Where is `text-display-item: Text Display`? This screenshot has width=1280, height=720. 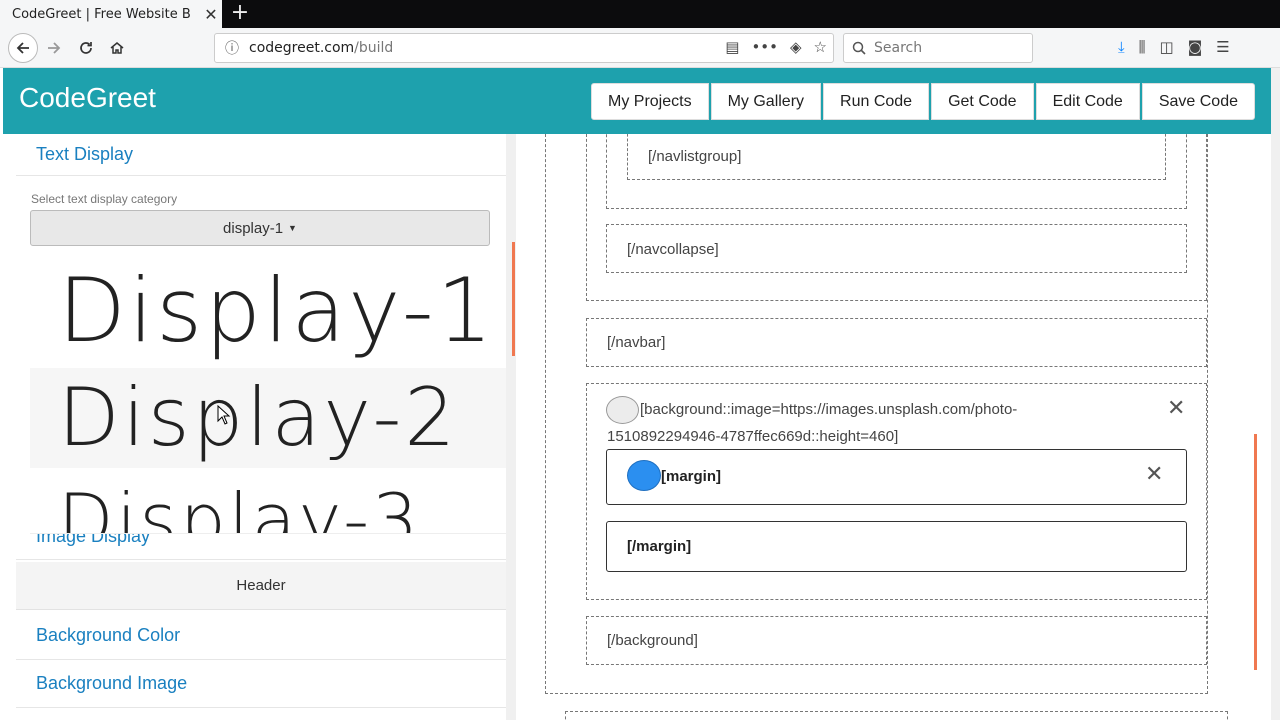 text-display-item: Text Display is located at coordinates (261, 155).